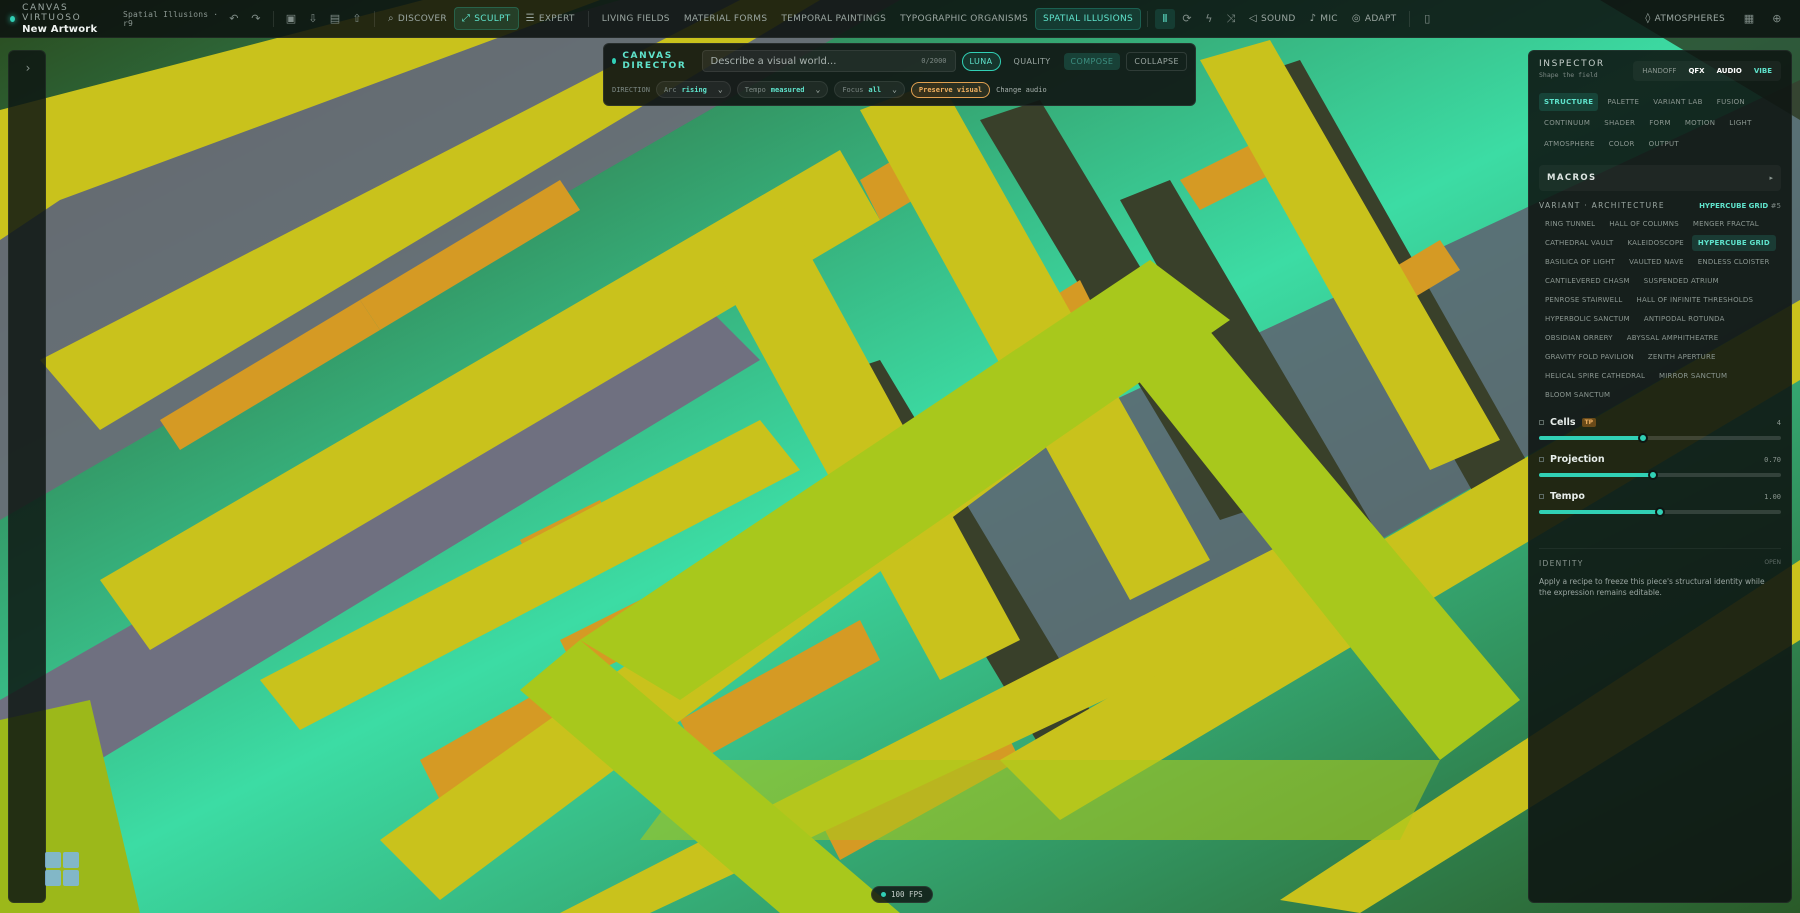  Describe the element at coordinates (1567, 123) in the screenshot. I see `tab-continuum: CONTINUUM` at that location.